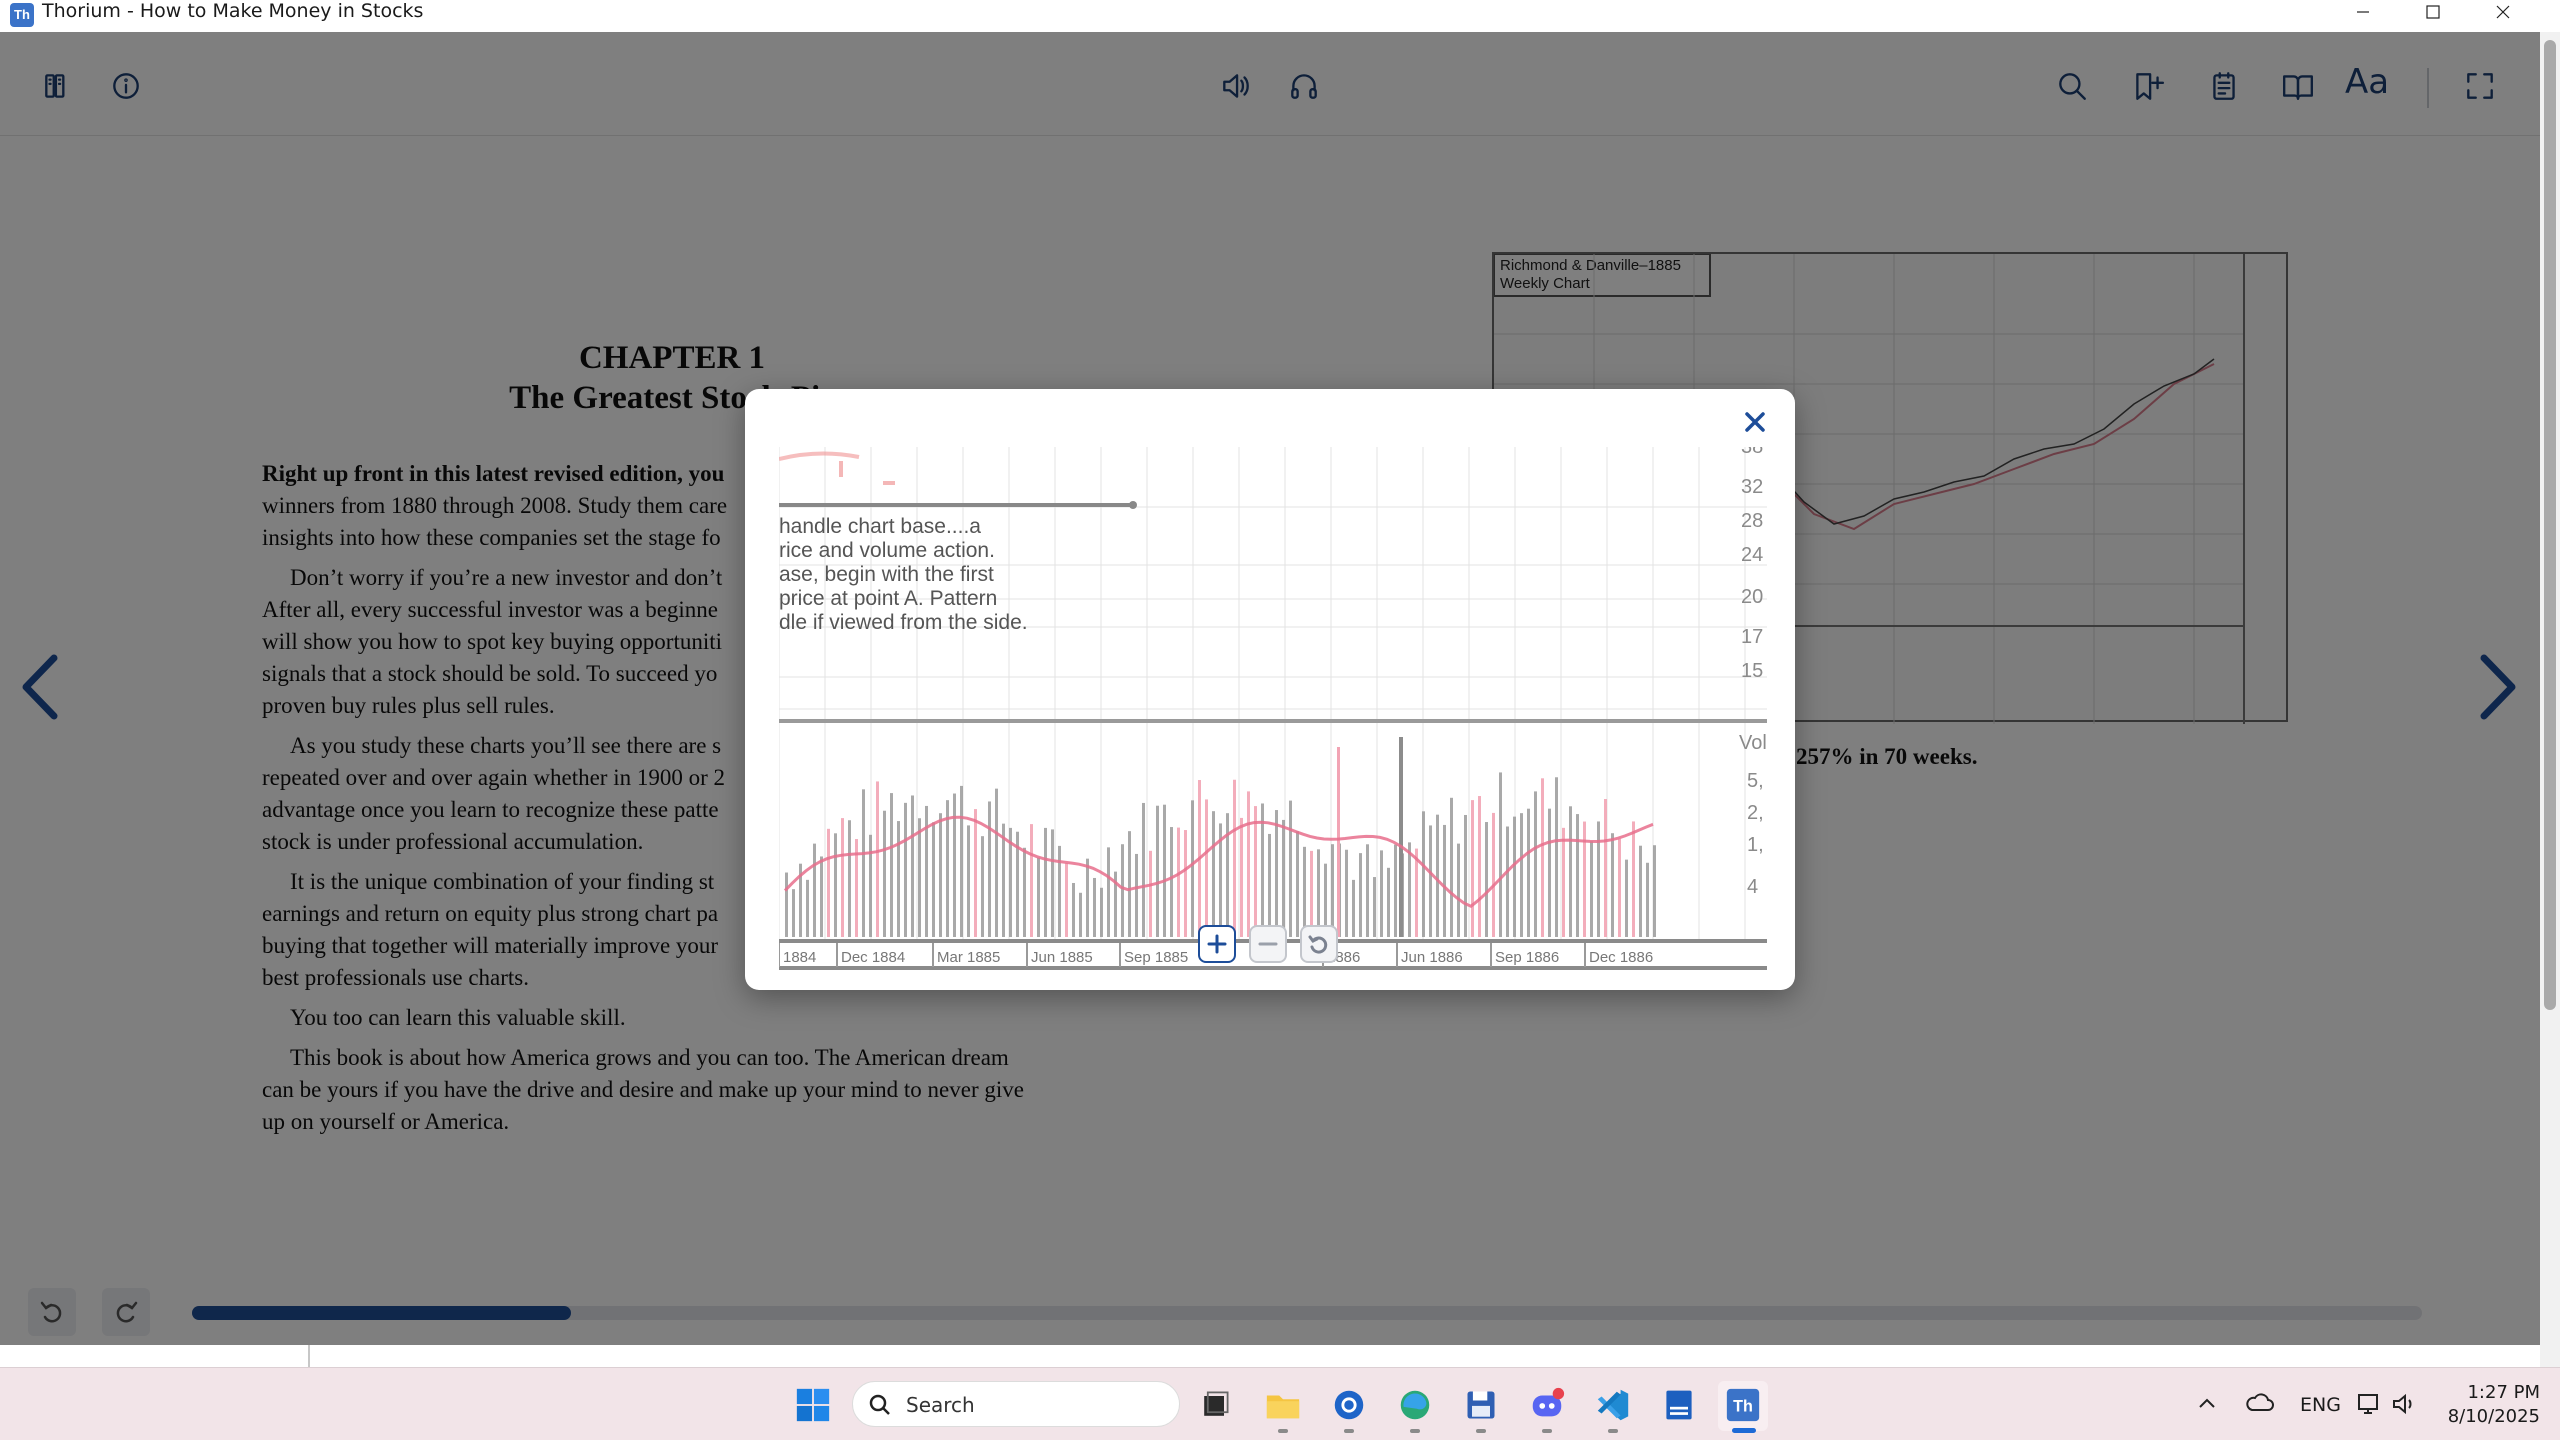  I want to click on price-tick-label: 32, so click(1752, 487).